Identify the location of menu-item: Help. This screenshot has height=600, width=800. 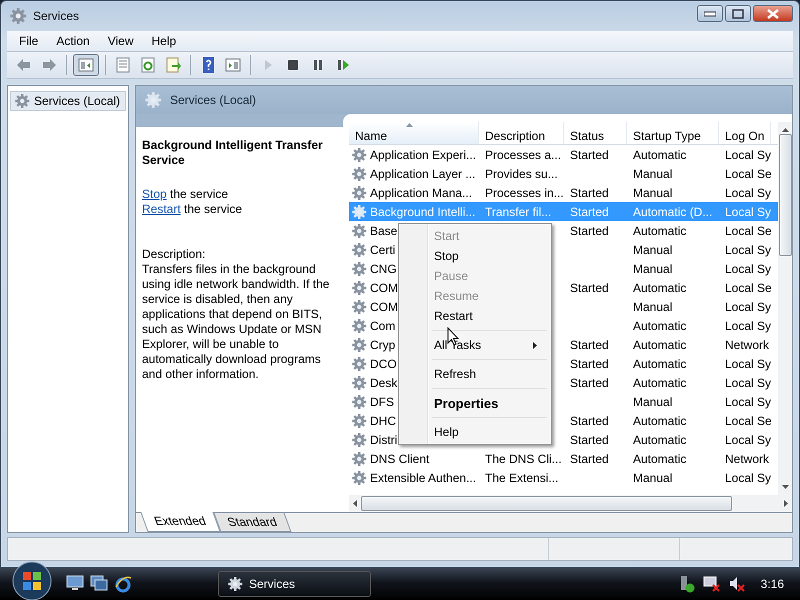
(164, 41).